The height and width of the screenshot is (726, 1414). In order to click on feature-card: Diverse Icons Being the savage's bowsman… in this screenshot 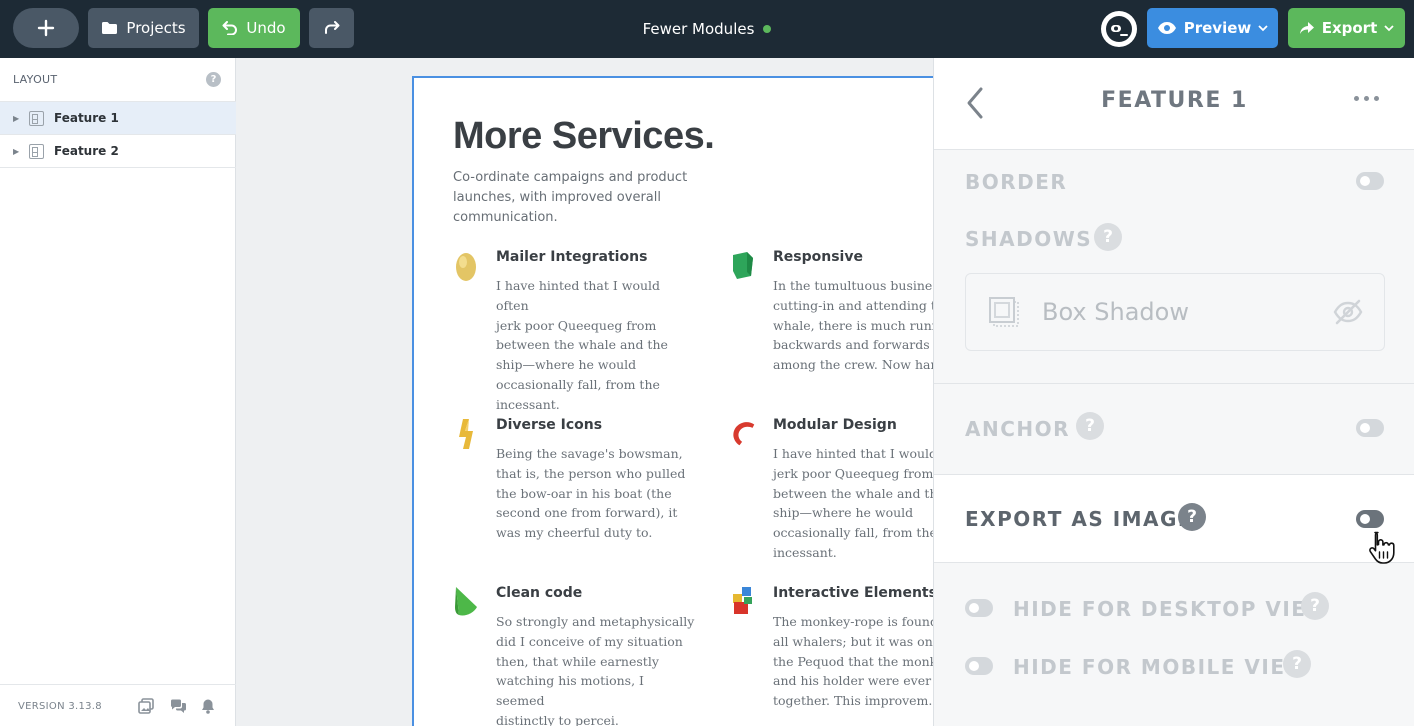, I will do `click(577, 480)`.